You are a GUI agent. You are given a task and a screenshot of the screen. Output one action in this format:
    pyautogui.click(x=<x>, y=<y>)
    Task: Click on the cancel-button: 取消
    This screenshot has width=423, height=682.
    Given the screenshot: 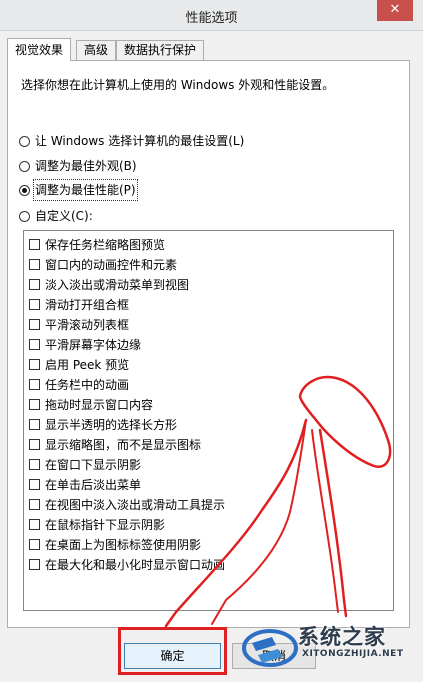 What is the action you would take?
    pyautogui.click(x=274, y=656)
    